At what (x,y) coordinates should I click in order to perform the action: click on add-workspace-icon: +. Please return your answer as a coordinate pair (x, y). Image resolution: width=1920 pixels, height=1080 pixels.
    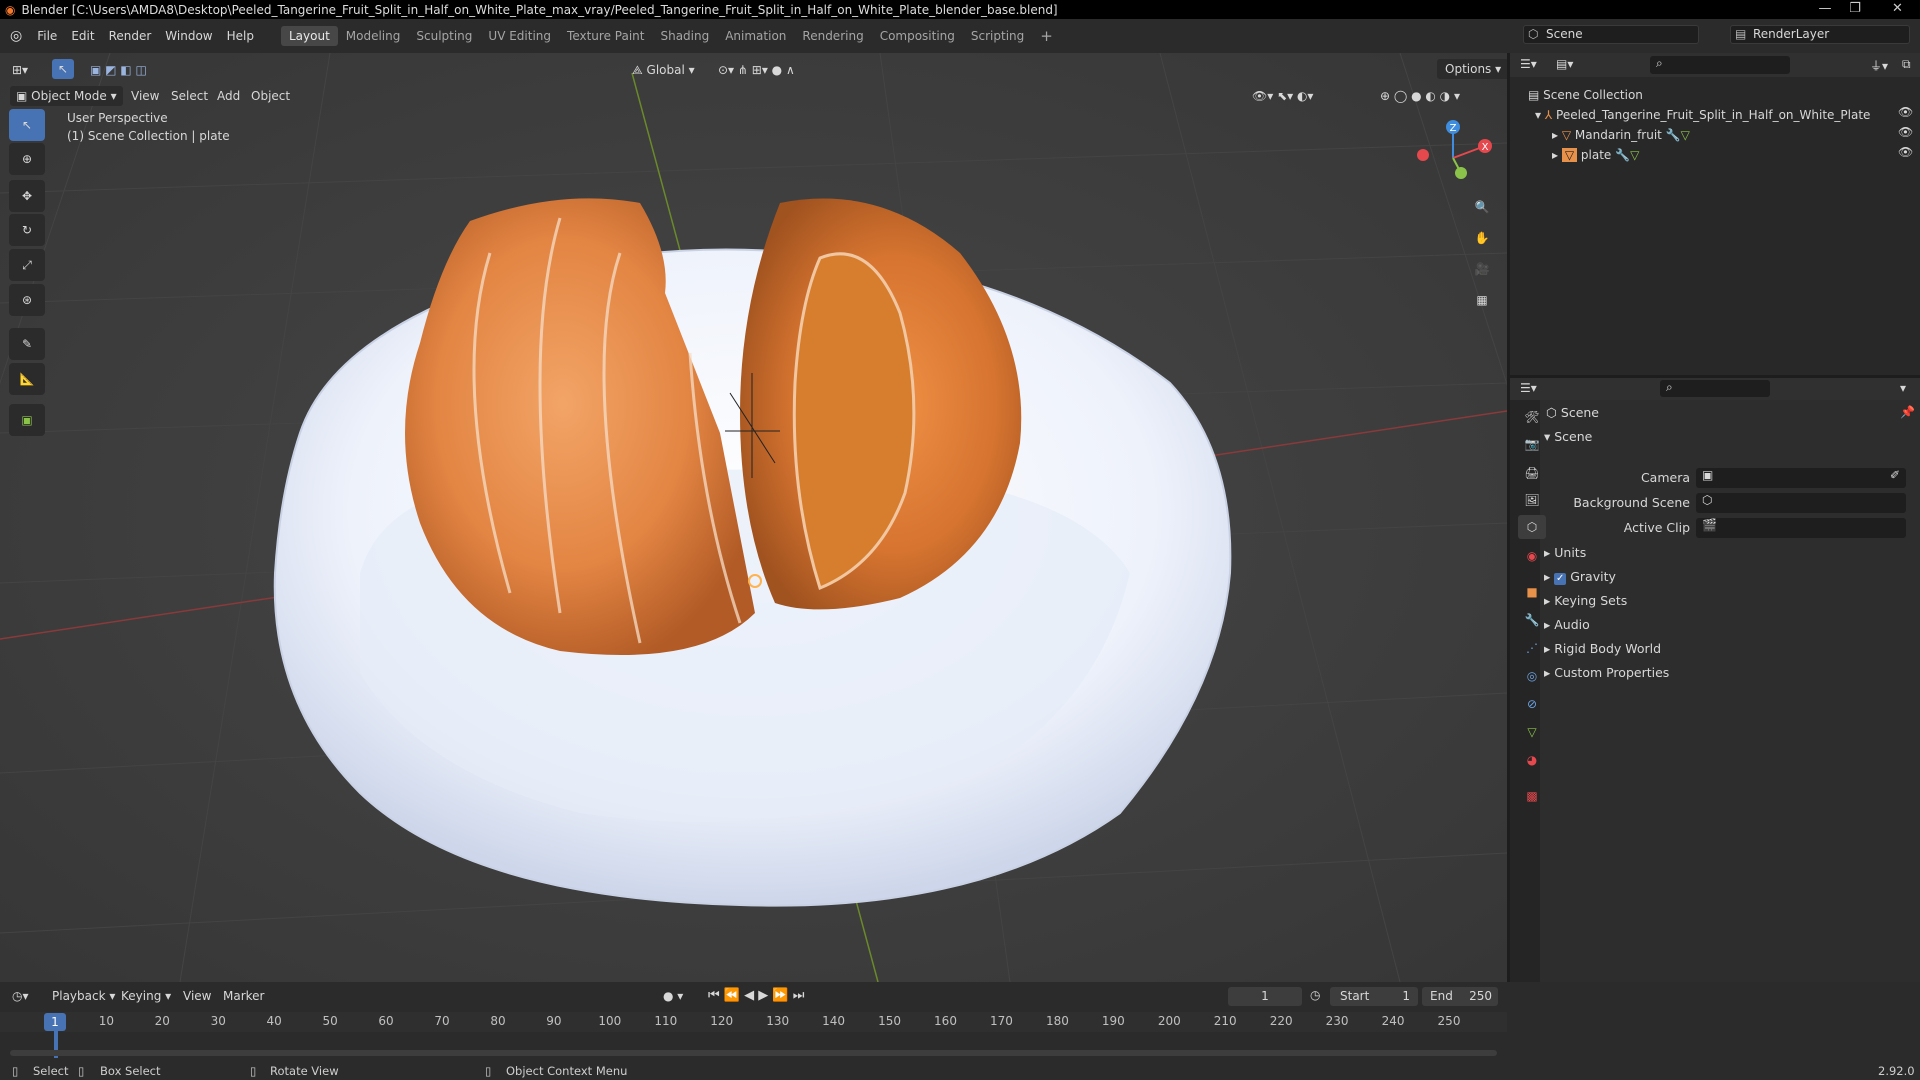
    Looking at the image, I should click on (1046, 36).